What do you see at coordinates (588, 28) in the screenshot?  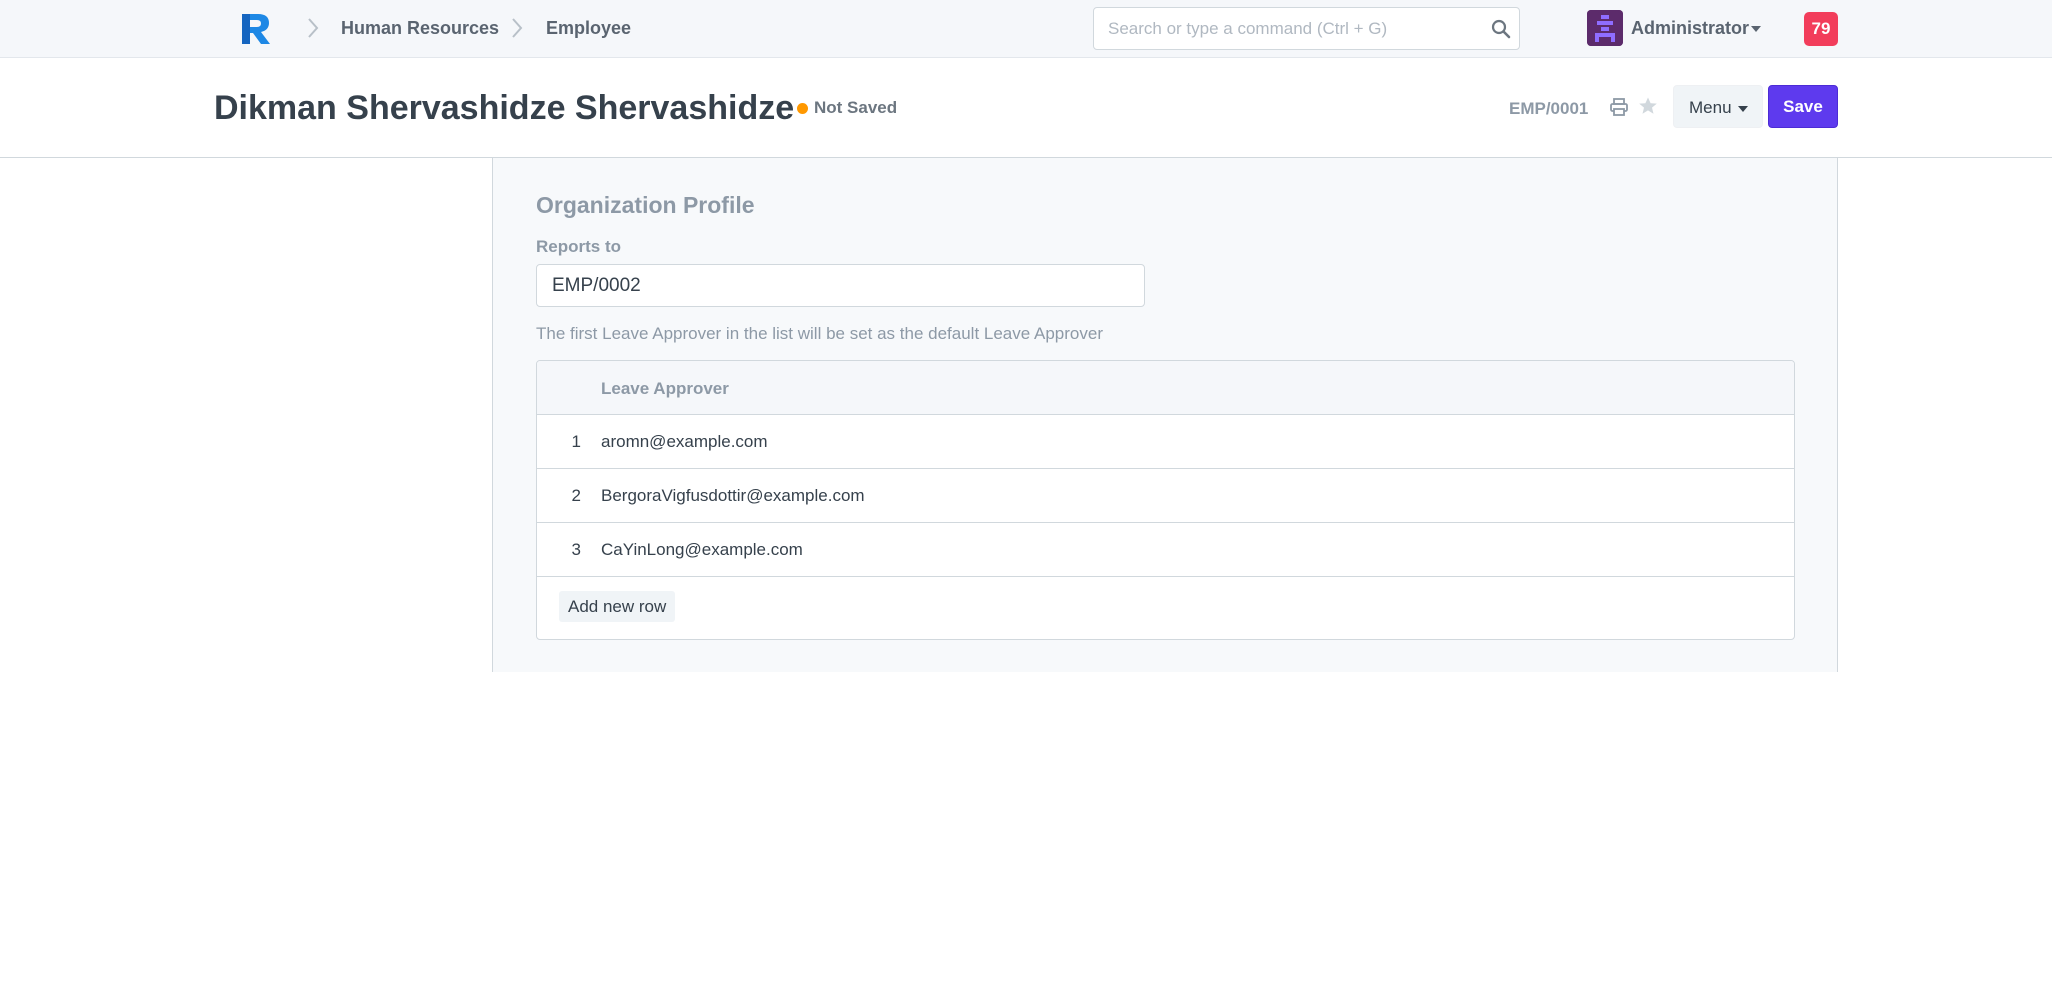 I see `breadcrumb-employee: Employee` at bounding box center [588, 28].